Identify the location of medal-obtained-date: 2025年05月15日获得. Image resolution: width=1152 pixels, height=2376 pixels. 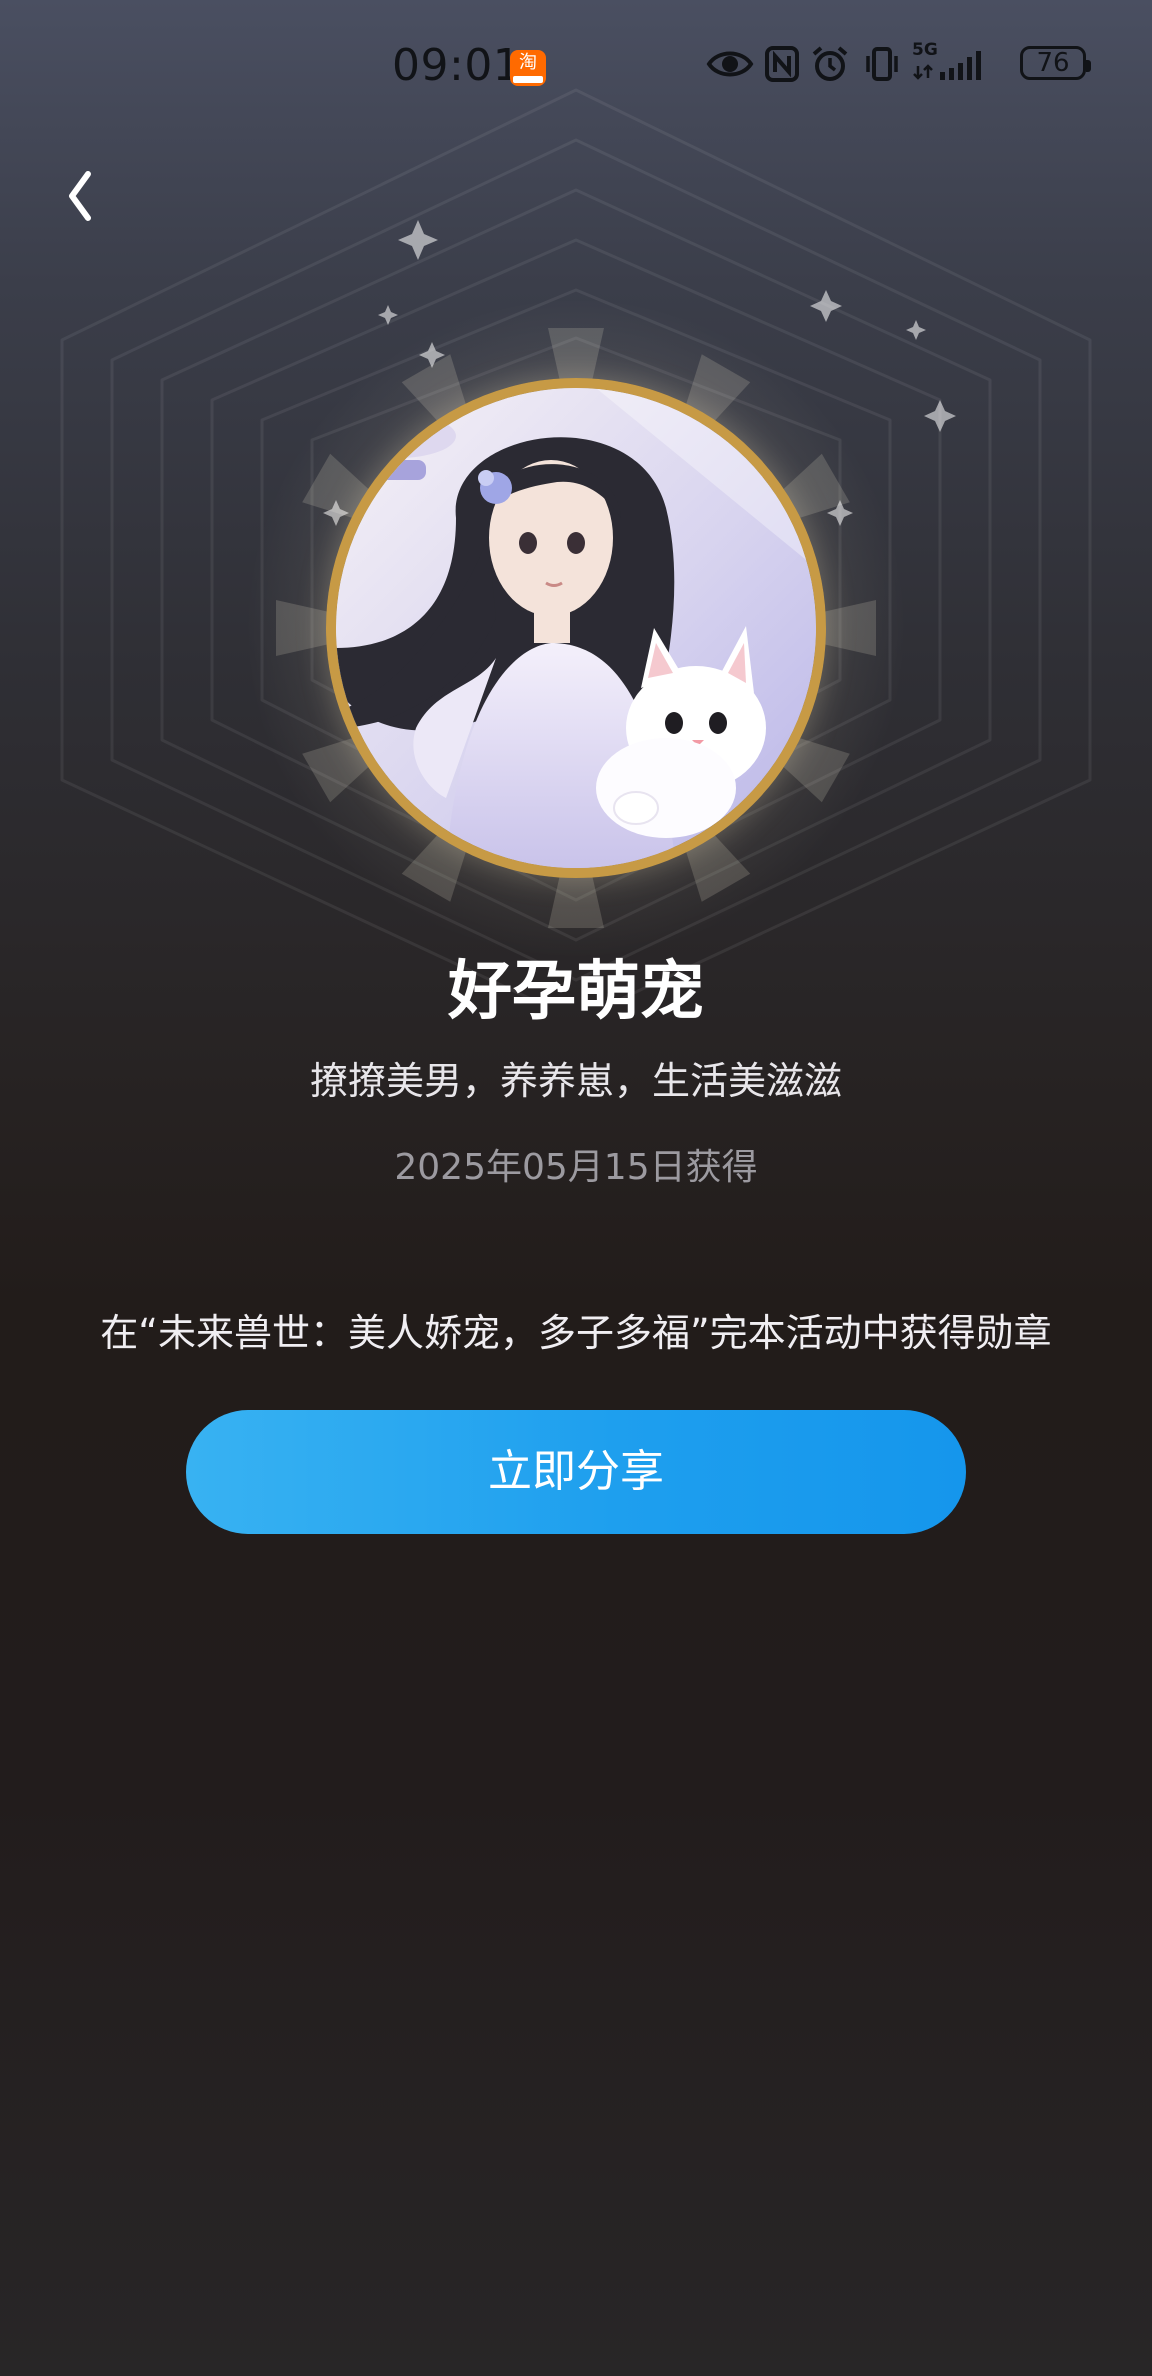
(576, 1167).